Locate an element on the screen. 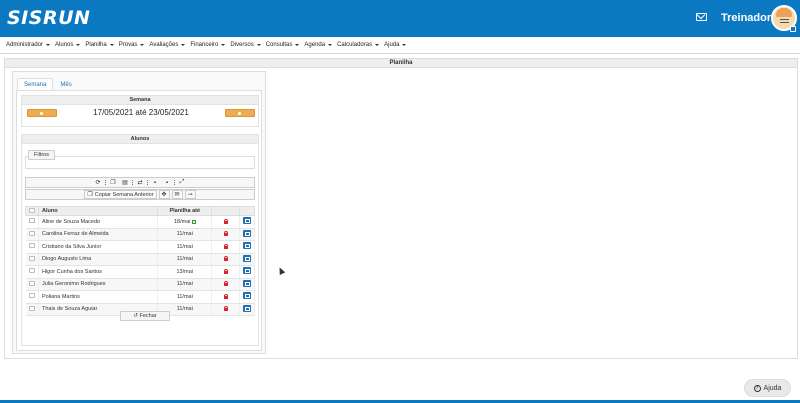 This screenshot has height=403, width=800. column-header-edit is located at coordinates (247, 211).